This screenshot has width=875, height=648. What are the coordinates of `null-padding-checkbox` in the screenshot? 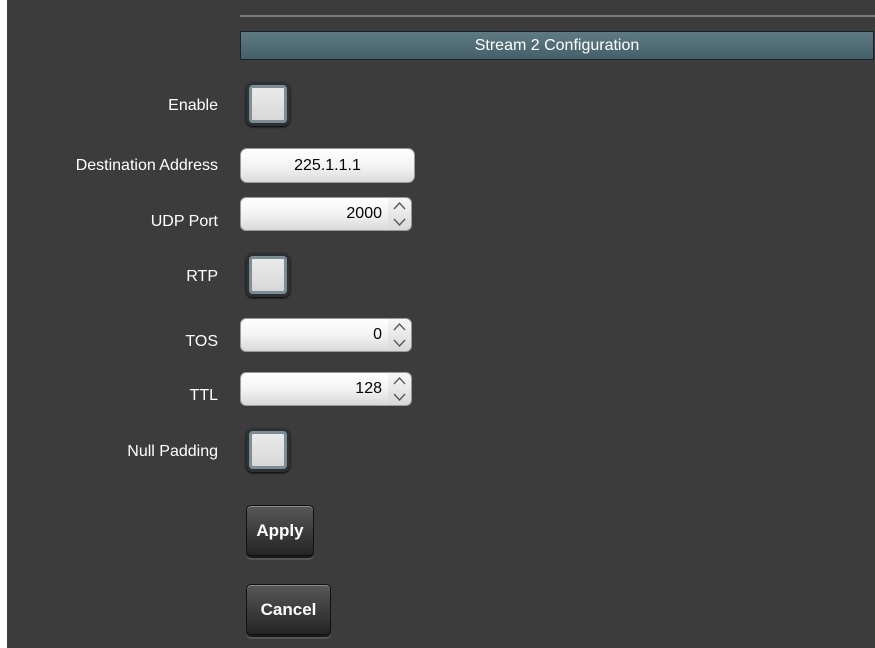 It's located at (268, 450).